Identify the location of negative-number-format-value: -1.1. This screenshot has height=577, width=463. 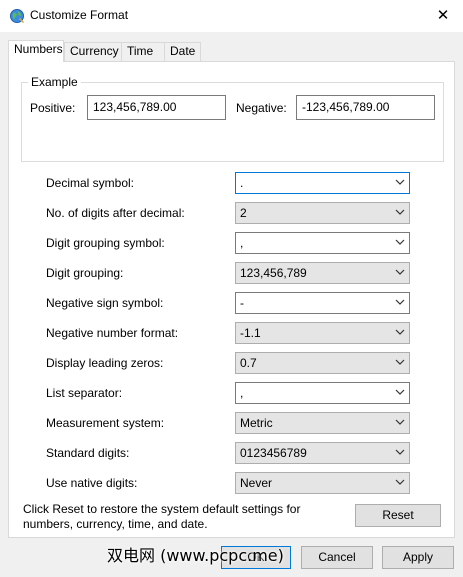
(250, 333).